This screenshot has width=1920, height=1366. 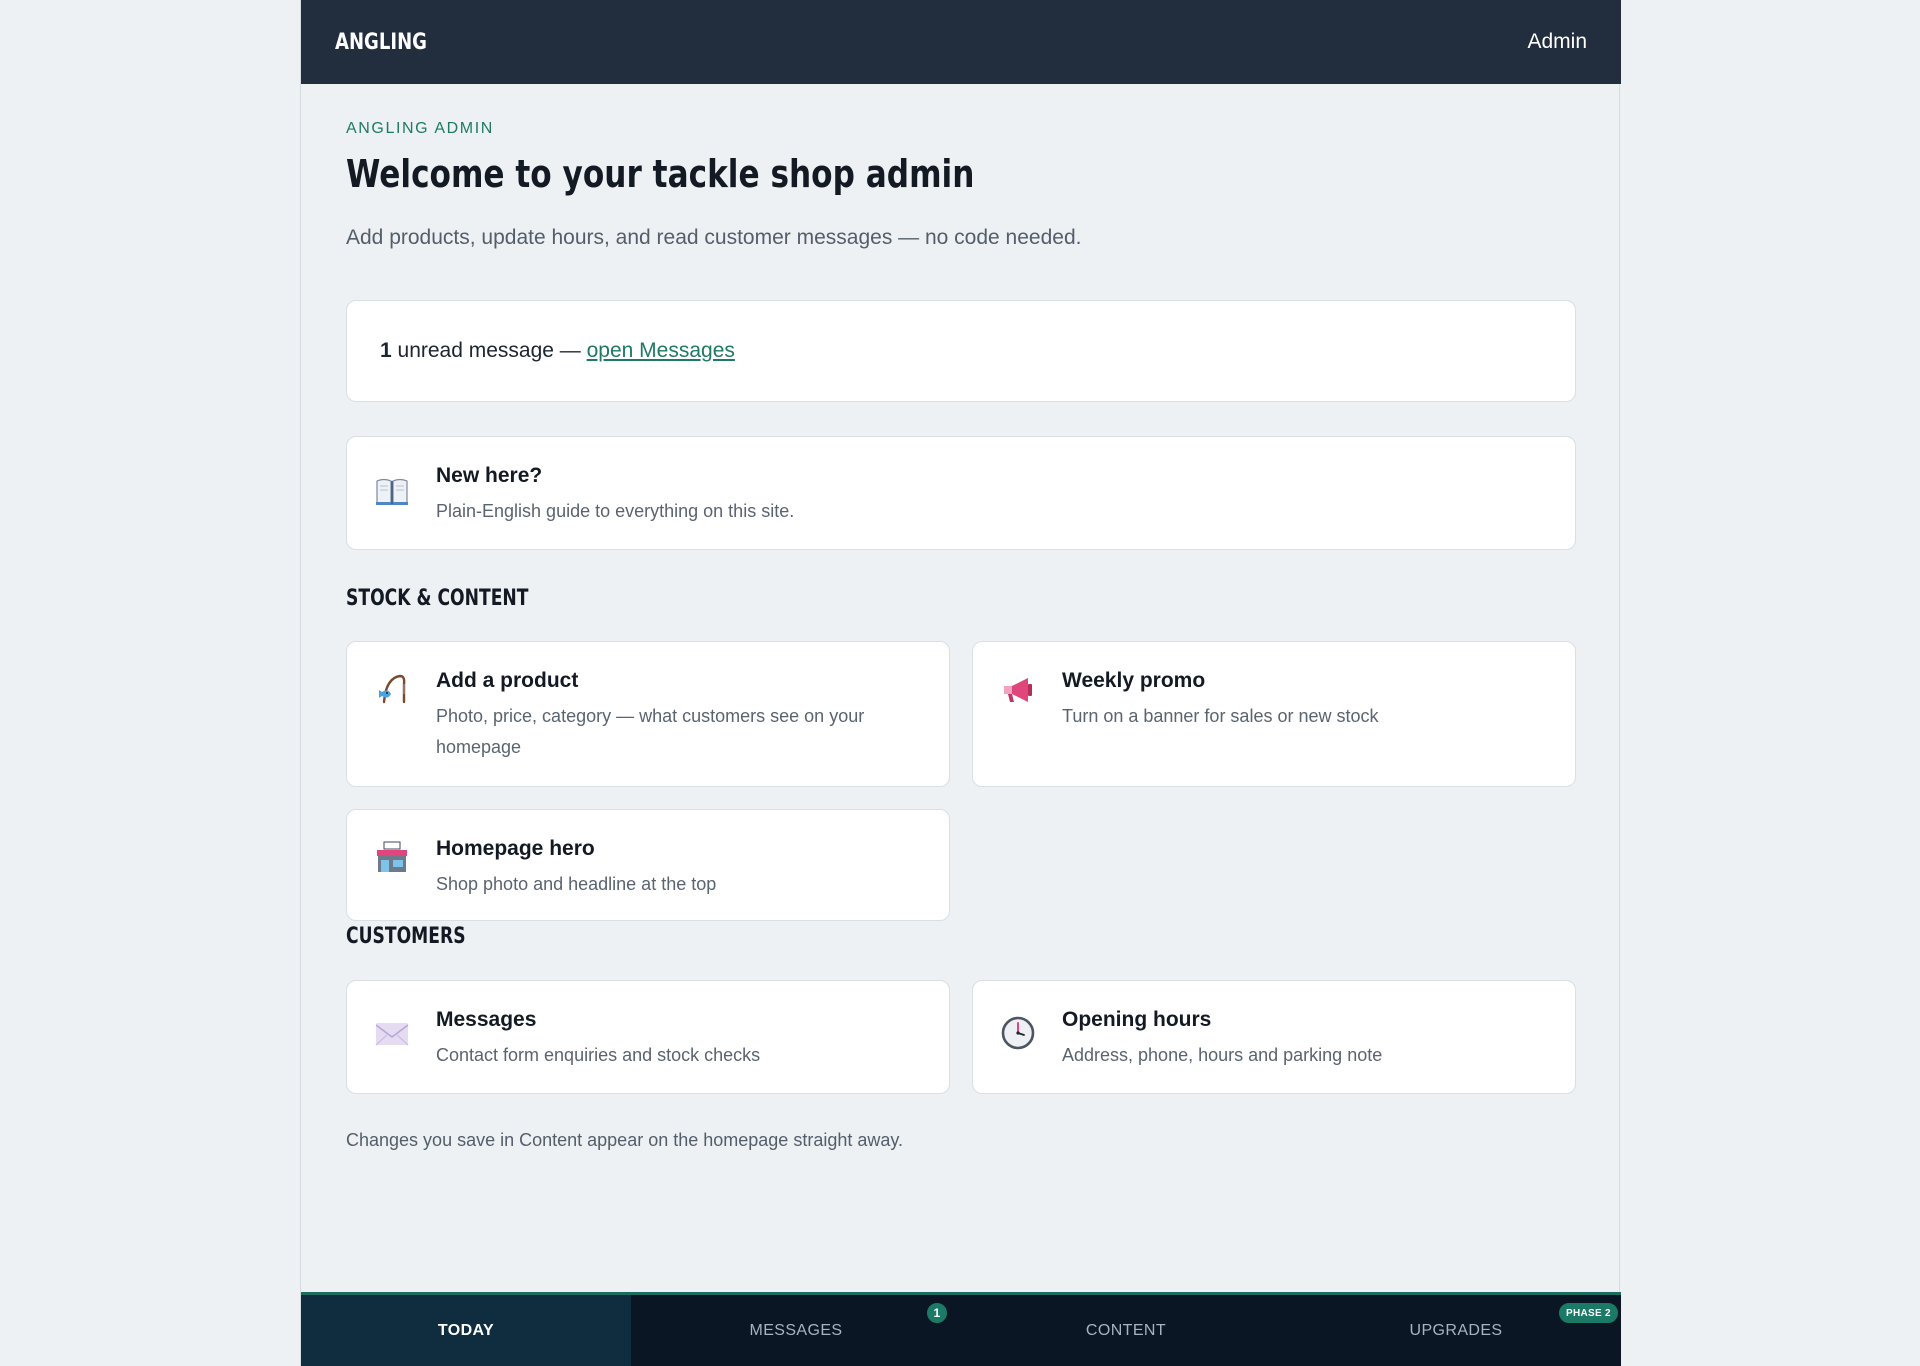 I want to click on tab-messages-label: MESSAGES, so click(x=796, y=1330).